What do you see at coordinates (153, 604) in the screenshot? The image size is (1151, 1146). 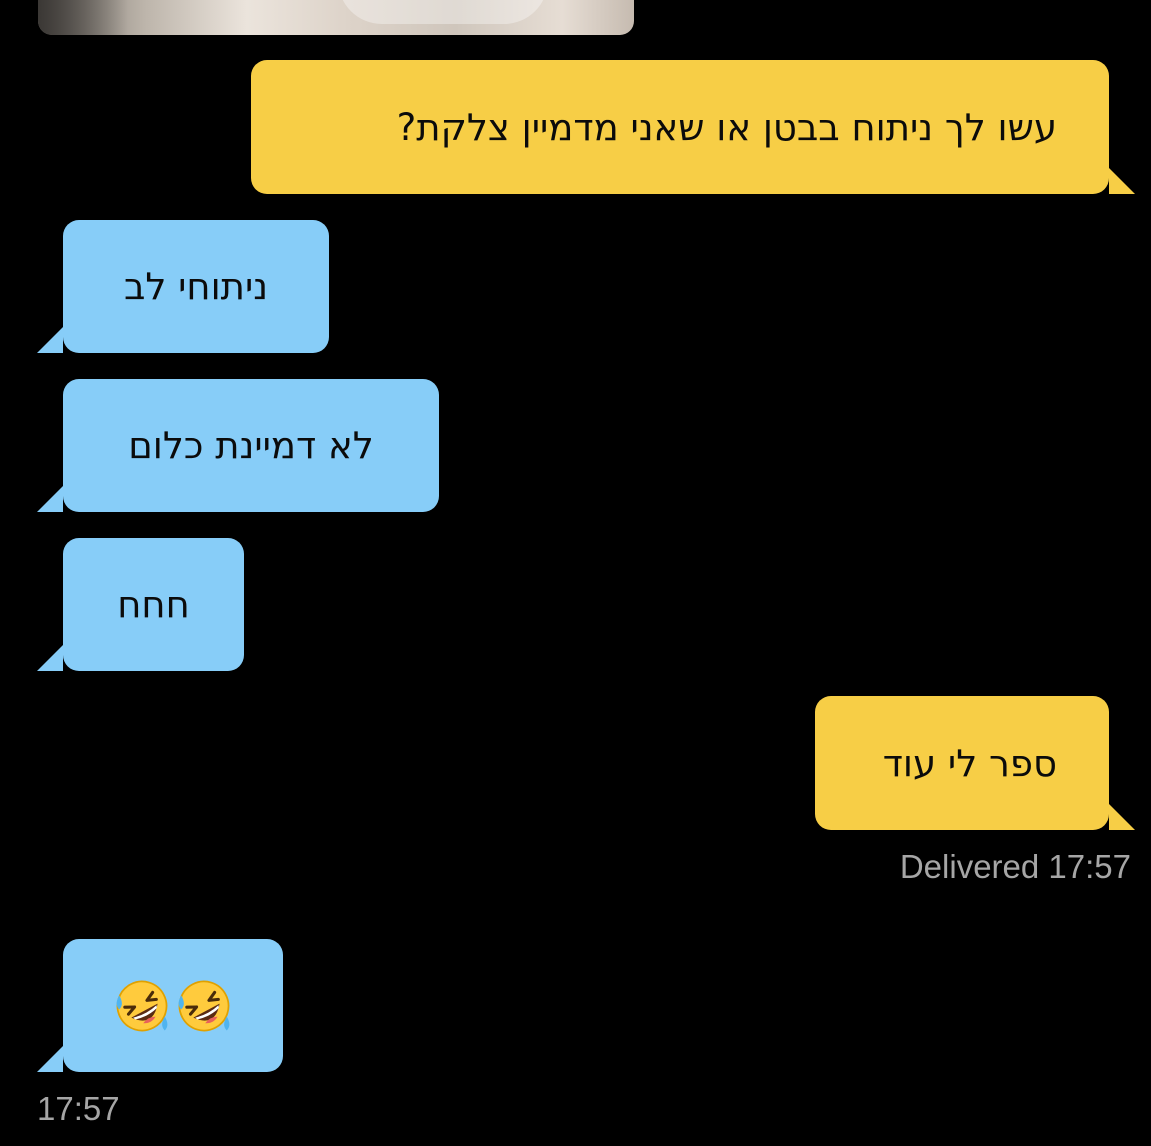 I see `message-text: חחח` at bounding box center [153, 604].